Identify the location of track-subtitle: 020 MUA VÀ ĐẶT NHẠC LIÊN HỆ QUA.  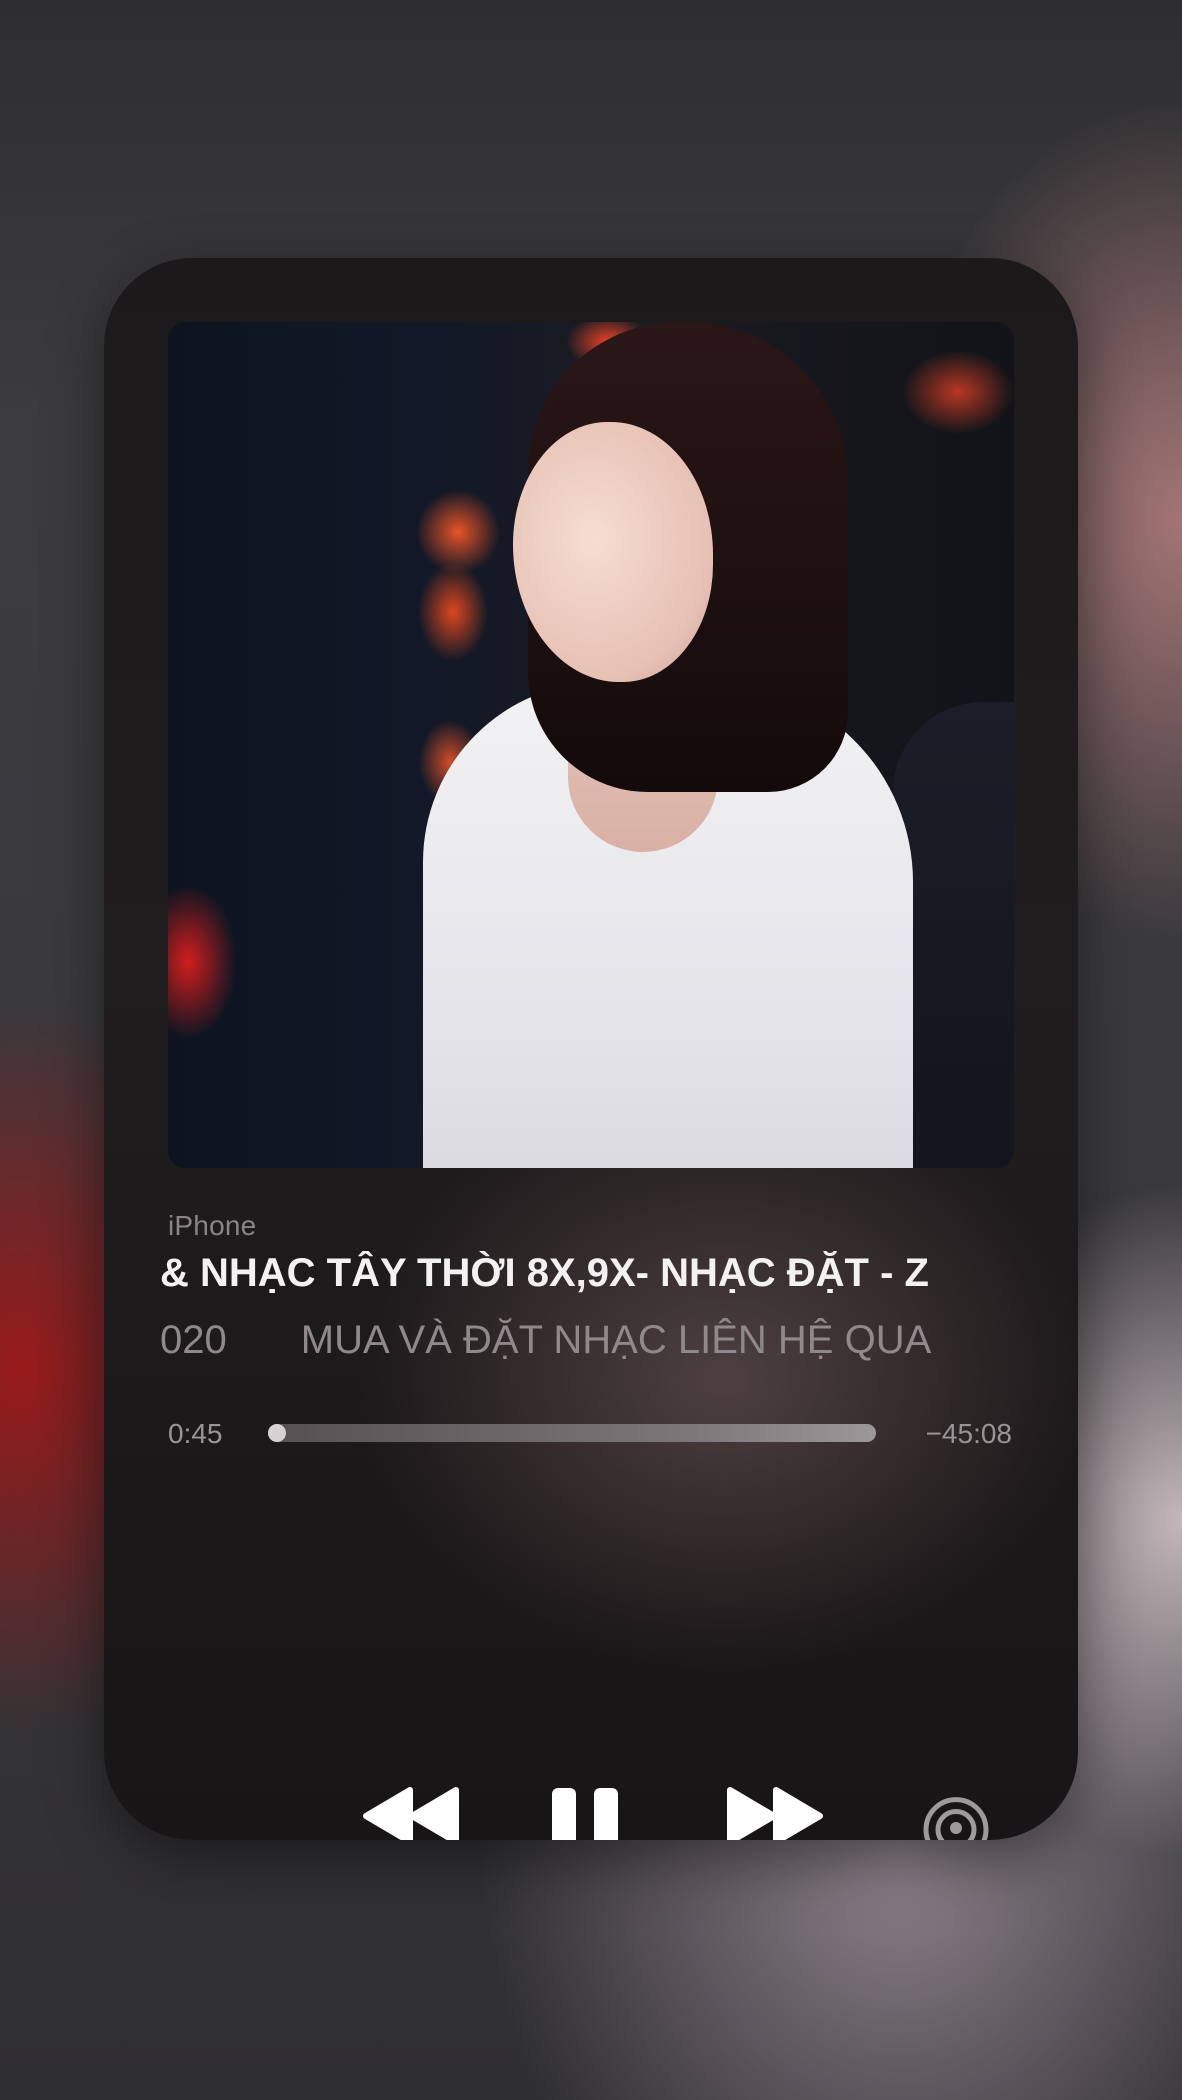
(591, 1346).